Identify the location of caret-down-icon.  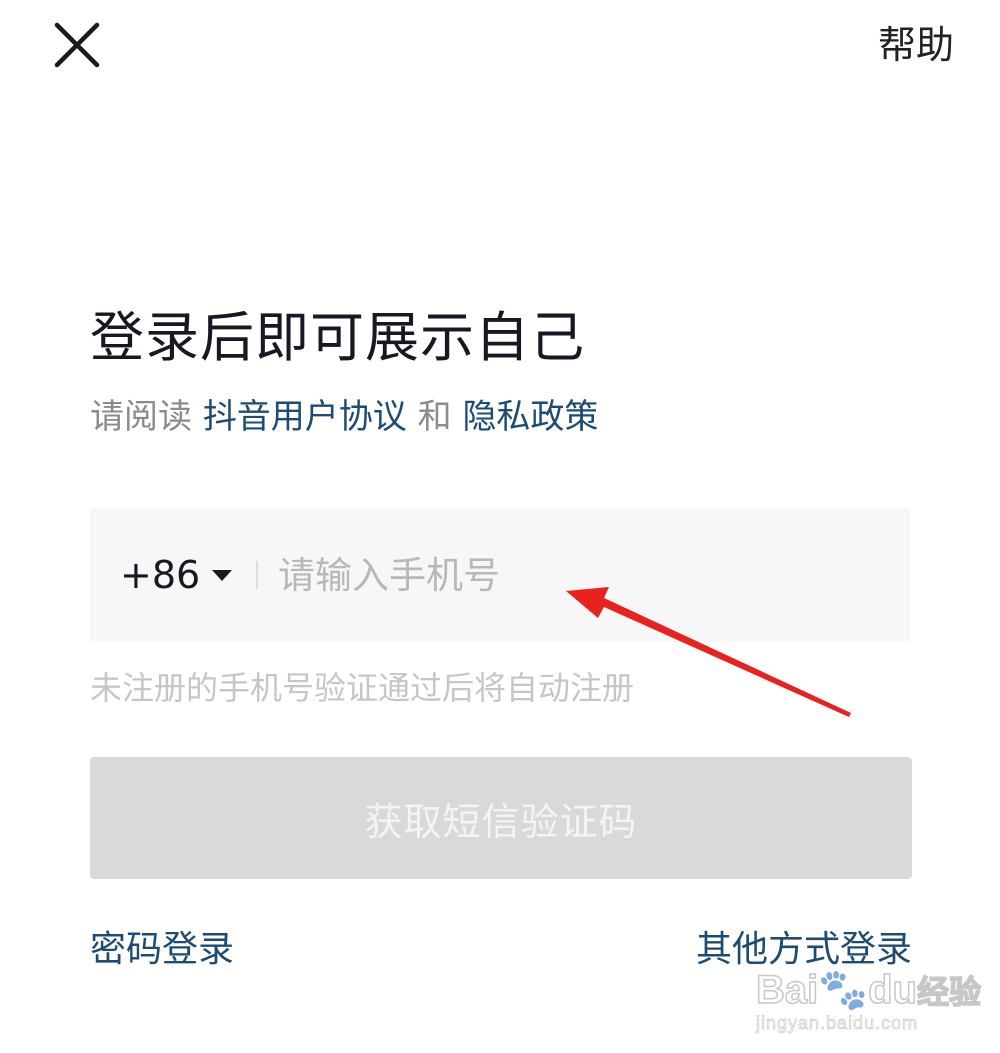
(222, 575).